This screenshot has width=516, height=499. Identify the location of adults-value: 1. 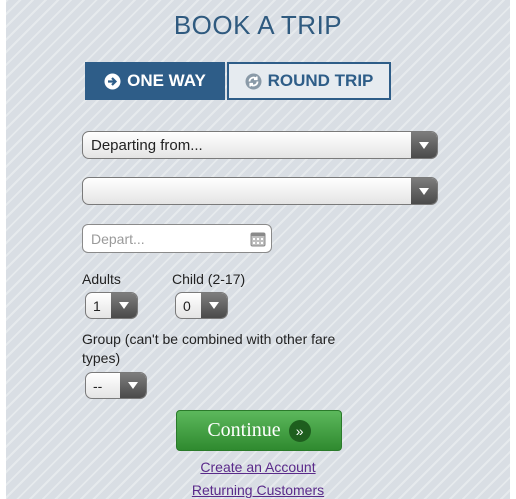
(97, 305).